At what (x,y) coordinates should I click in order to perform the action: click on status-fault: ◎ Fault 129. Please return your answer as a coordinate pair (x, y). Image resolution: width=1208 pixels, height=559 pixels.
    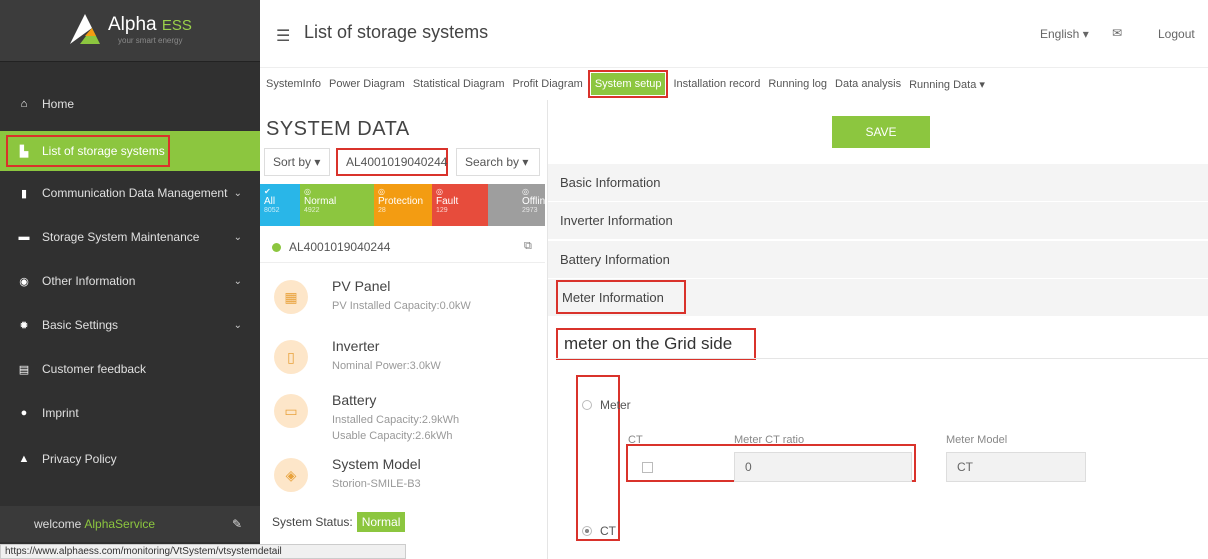
    Looking at the image, I should click on (460, 205).